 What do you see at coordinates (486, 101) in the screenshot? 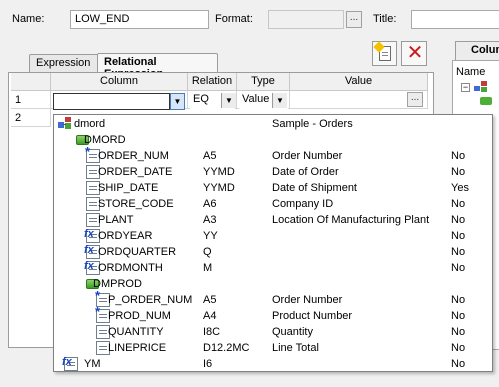
I see `segment-icon` at bounding box center [486, 101].